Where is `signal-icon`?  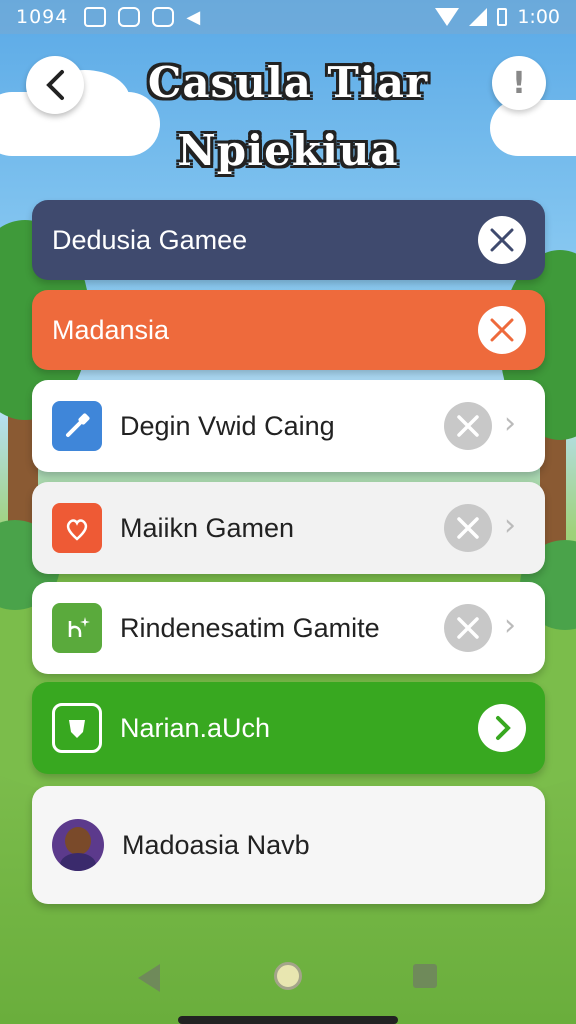 signal-icon is located at coordinates (478, 17).